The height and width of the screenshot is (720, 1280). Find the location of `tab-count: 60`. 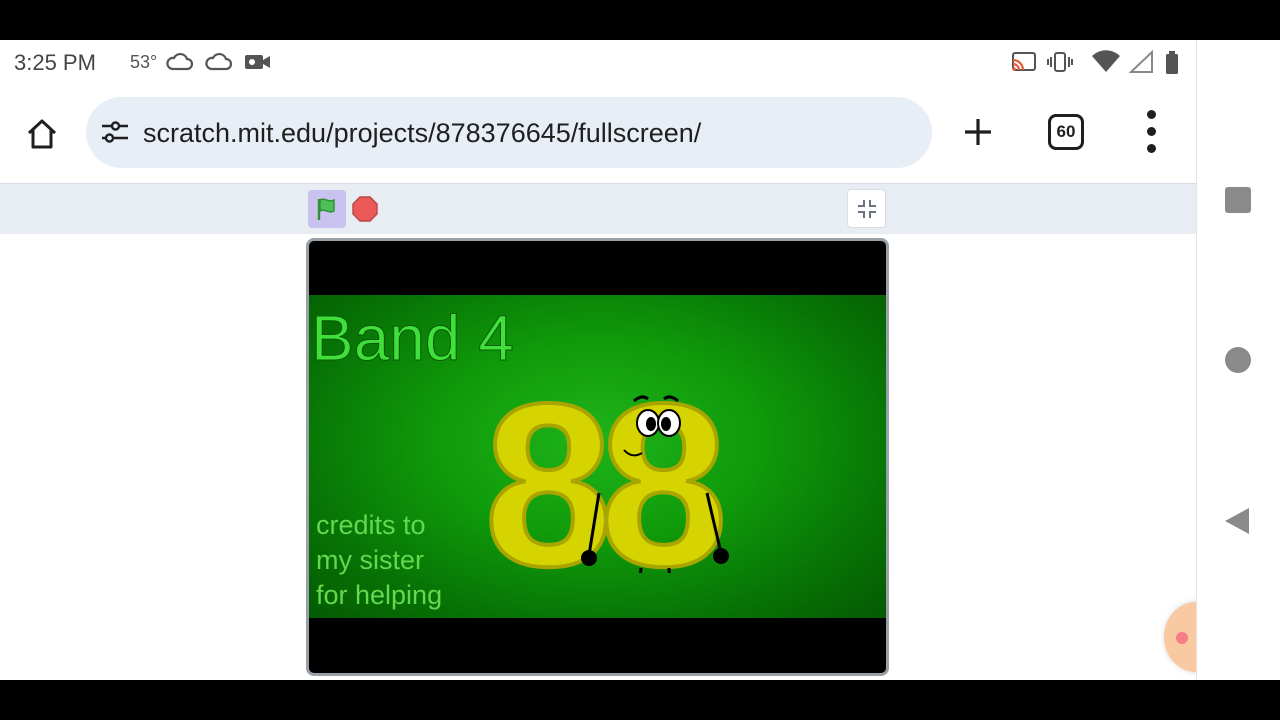

tab-count: 60 is located at coordinates (1066, 131).